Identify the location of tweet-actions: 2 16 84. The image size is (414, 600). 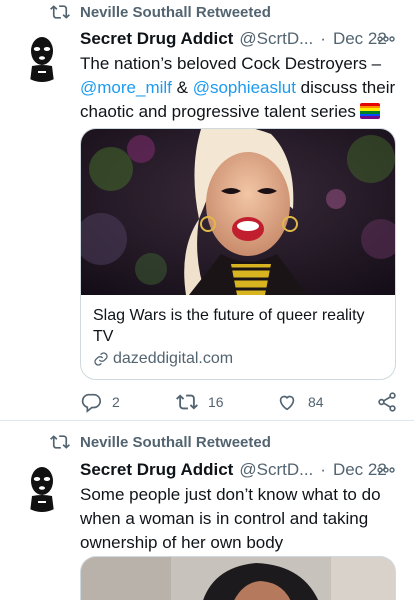
(240, 402).